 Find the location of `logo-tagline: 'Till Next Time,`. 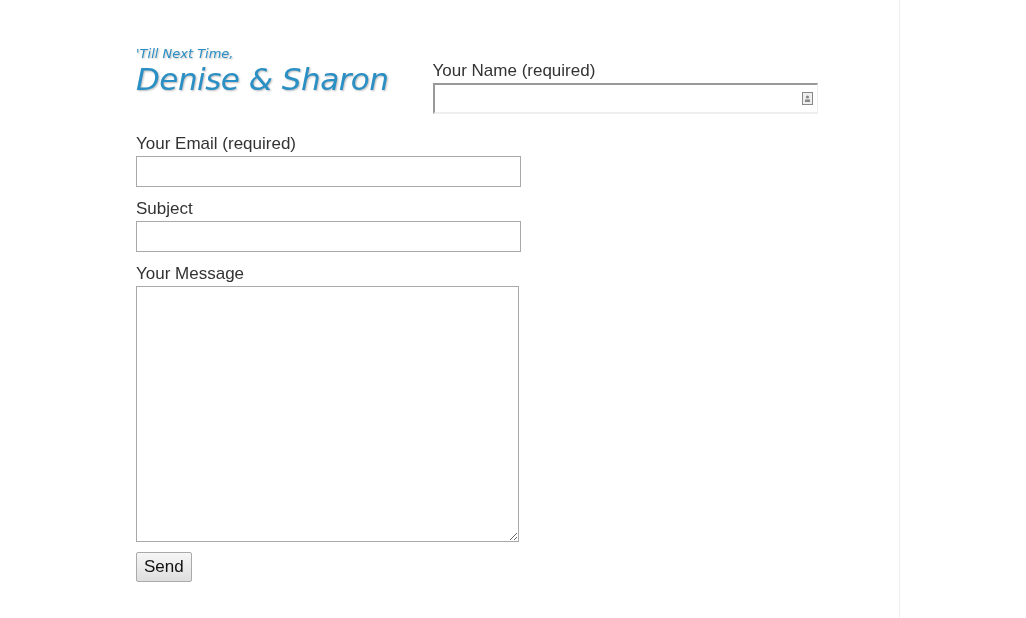

logo-tagline: 'Till Next Time, is located at coordinates (185, 54).